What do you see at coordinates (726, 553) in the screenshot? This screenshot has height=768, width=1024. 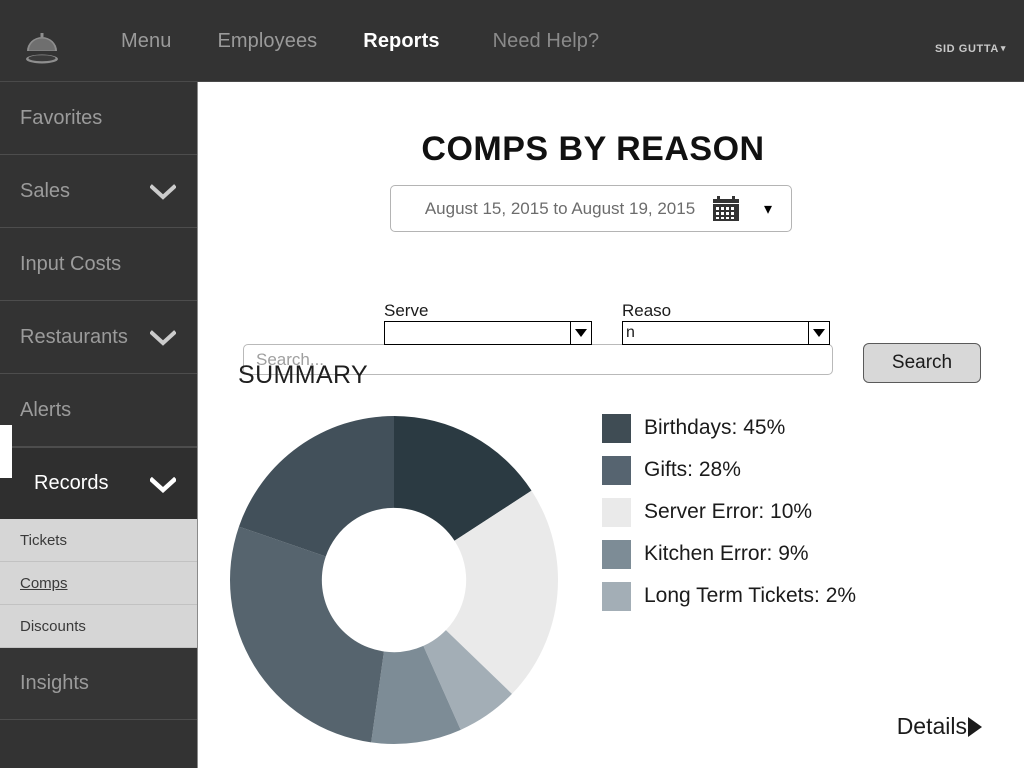 I see `legend-label-kitchen-error: Kitchen Error: 9%` at bounding box center [726, 553].